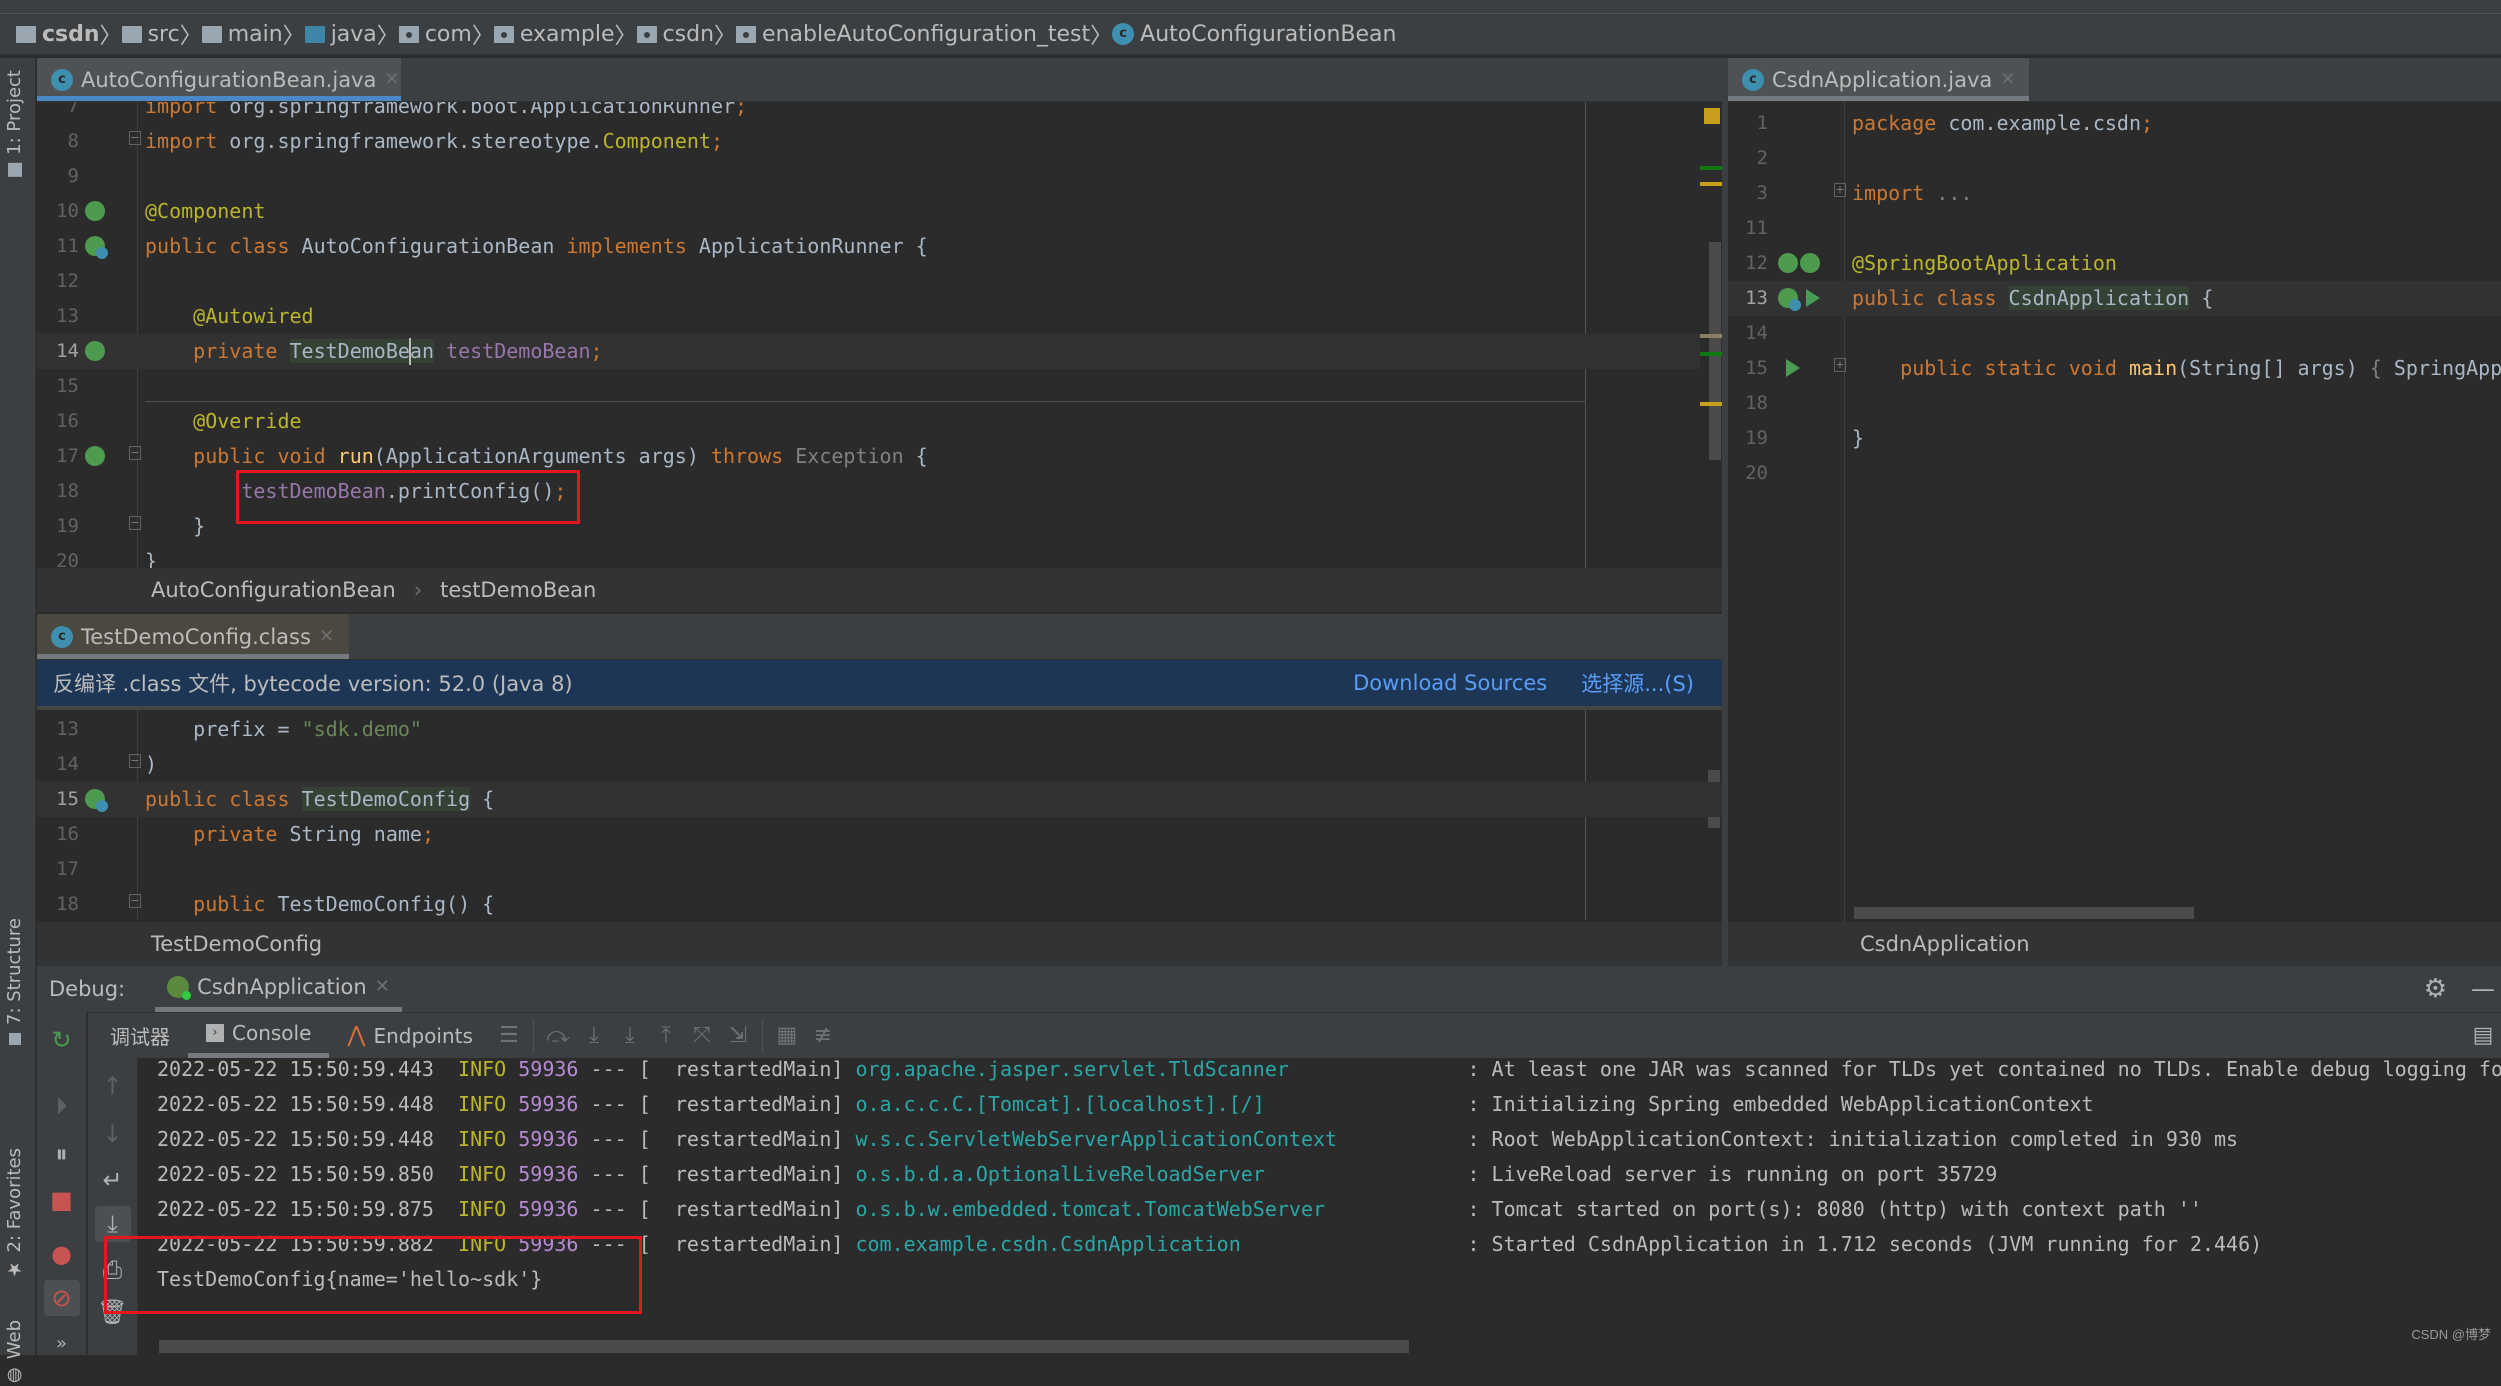  I want to click on line-number: 10, so click(58, 211).